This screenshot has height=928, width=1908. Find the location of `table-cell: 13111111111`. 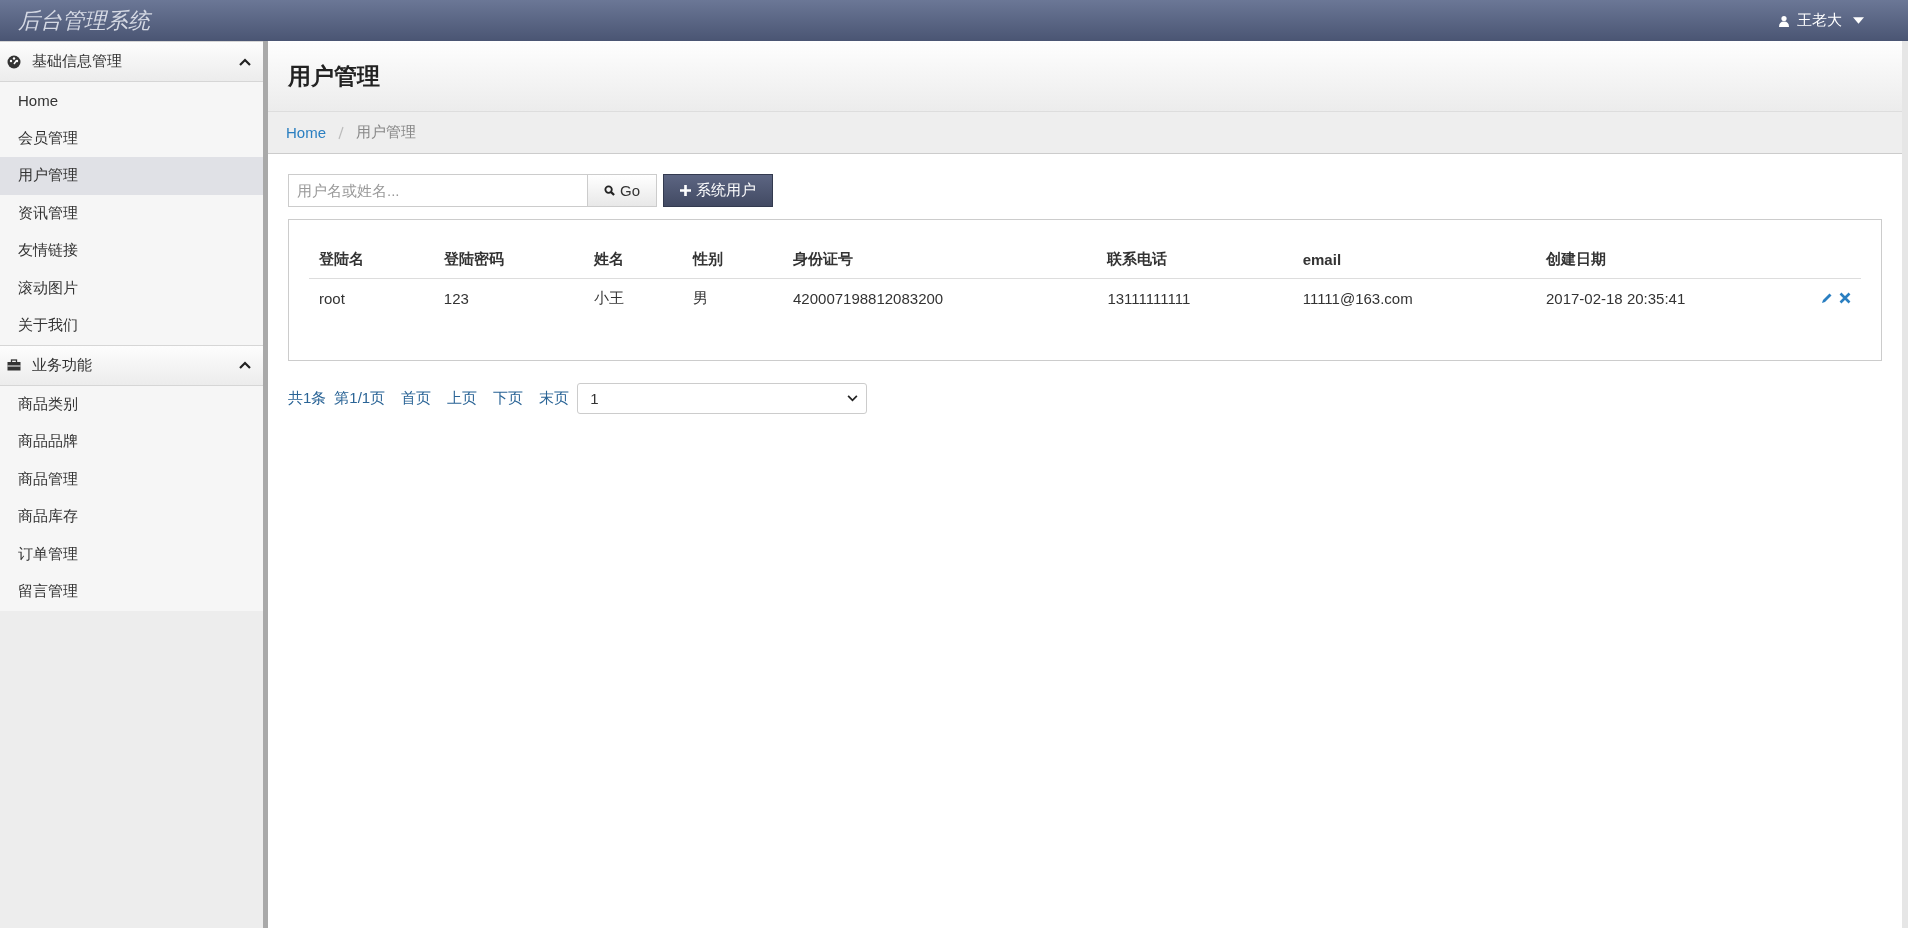

table-cell: 13111111111 is located at coordinates (1195, 297).